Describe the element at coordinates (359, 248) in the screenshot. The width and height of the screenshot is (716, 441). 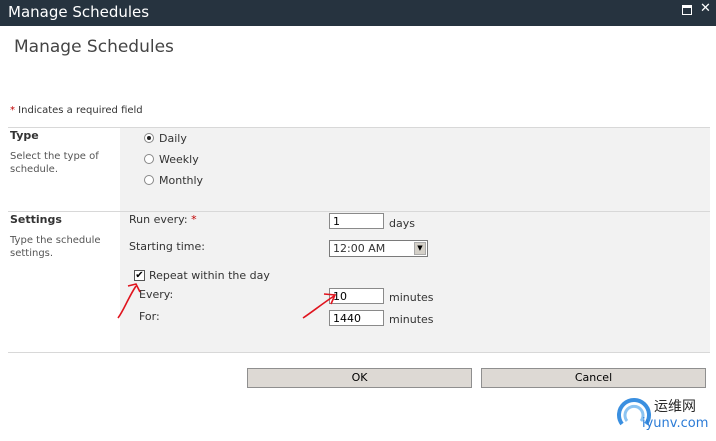
I see `starting-time-value: 12:00 AM` at that location.